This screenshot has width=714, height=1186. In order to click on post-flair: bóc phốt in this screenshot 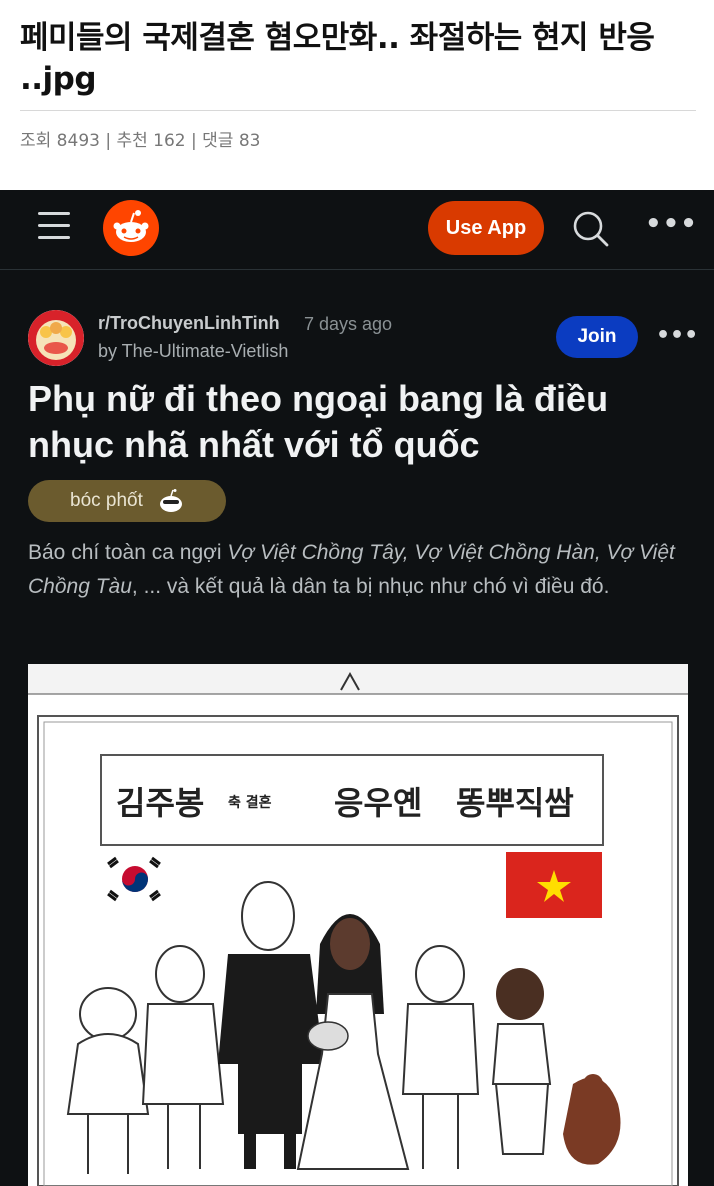, I will do `click(127, 501)`.